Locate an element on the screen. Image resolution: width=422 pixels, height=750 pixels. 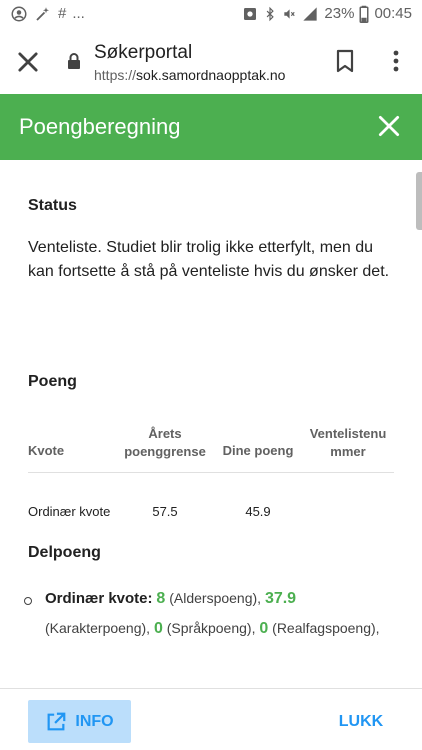
dialog-footer: INFO LUKK is located at coordinates (211, 719).